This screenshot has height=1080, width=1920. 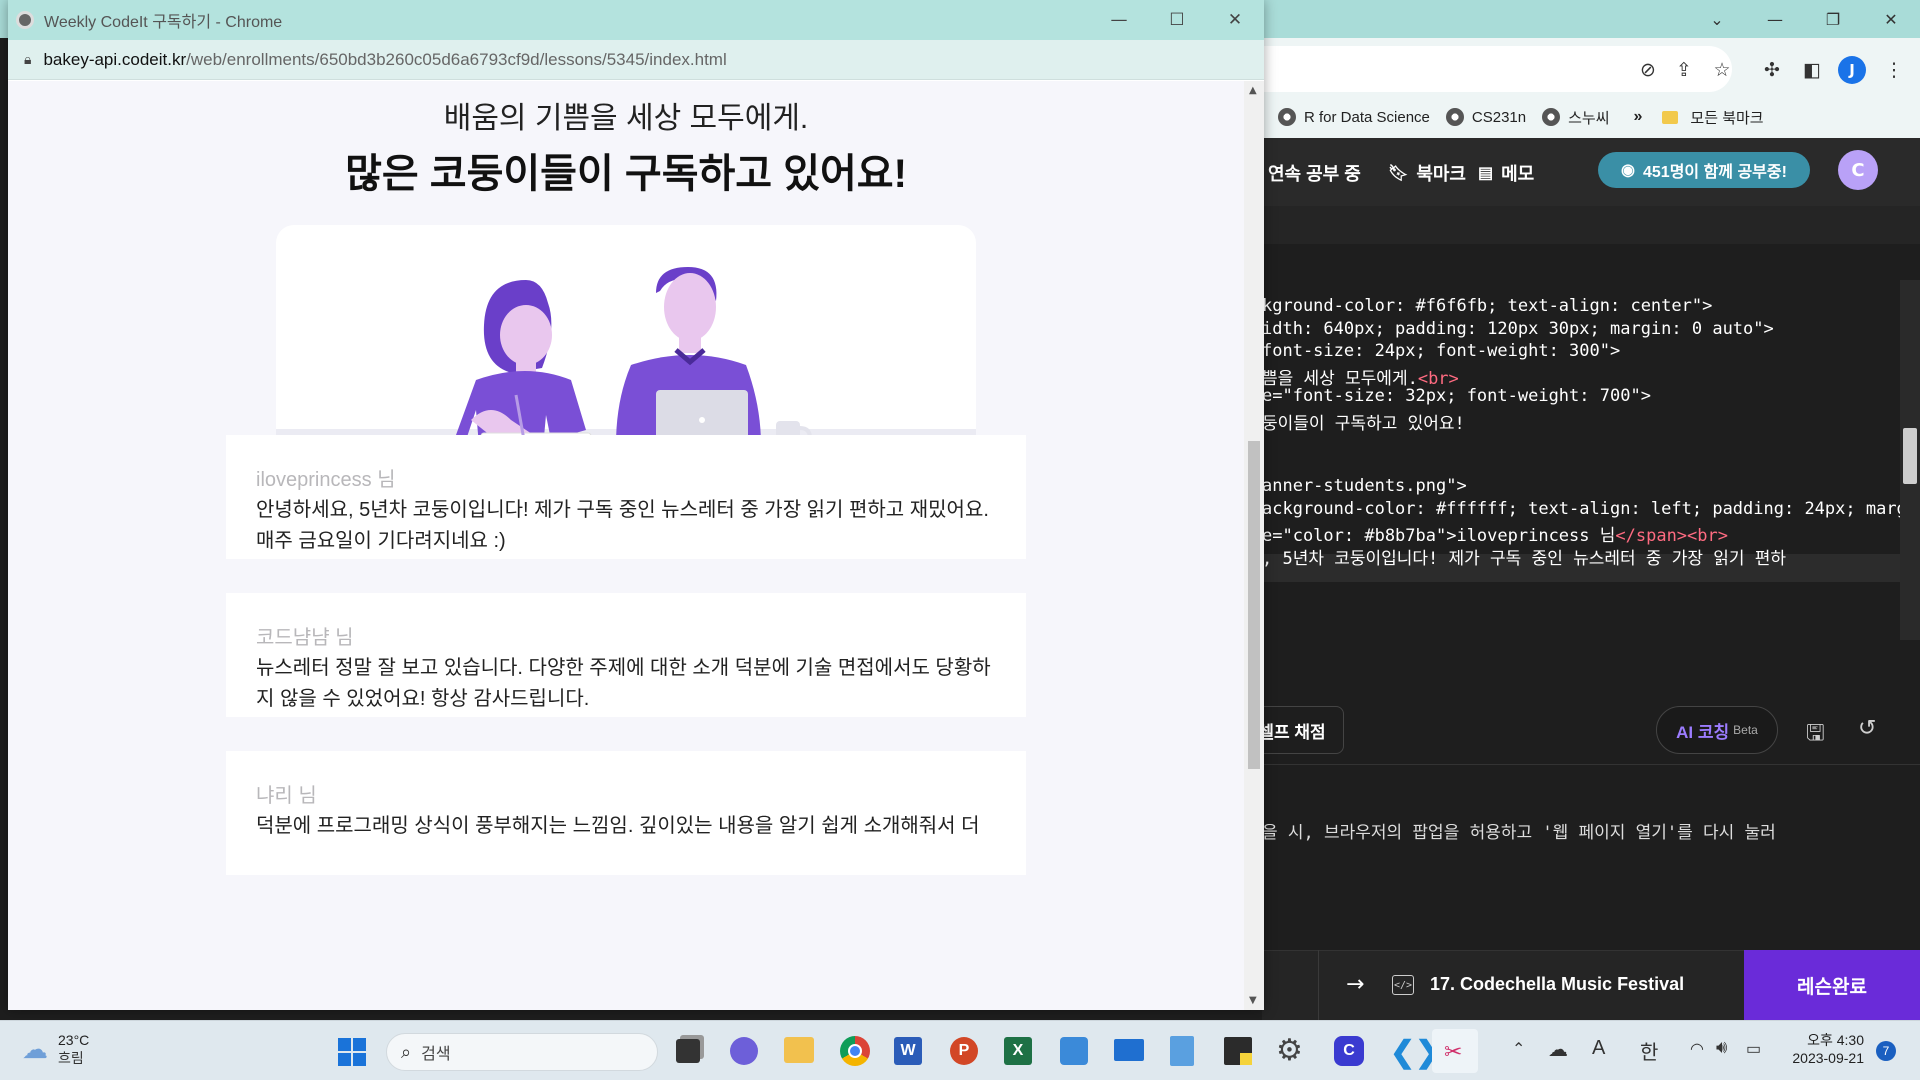 I want to click on clock-time: 오후 4:30, so click(x=1835, y=1040).